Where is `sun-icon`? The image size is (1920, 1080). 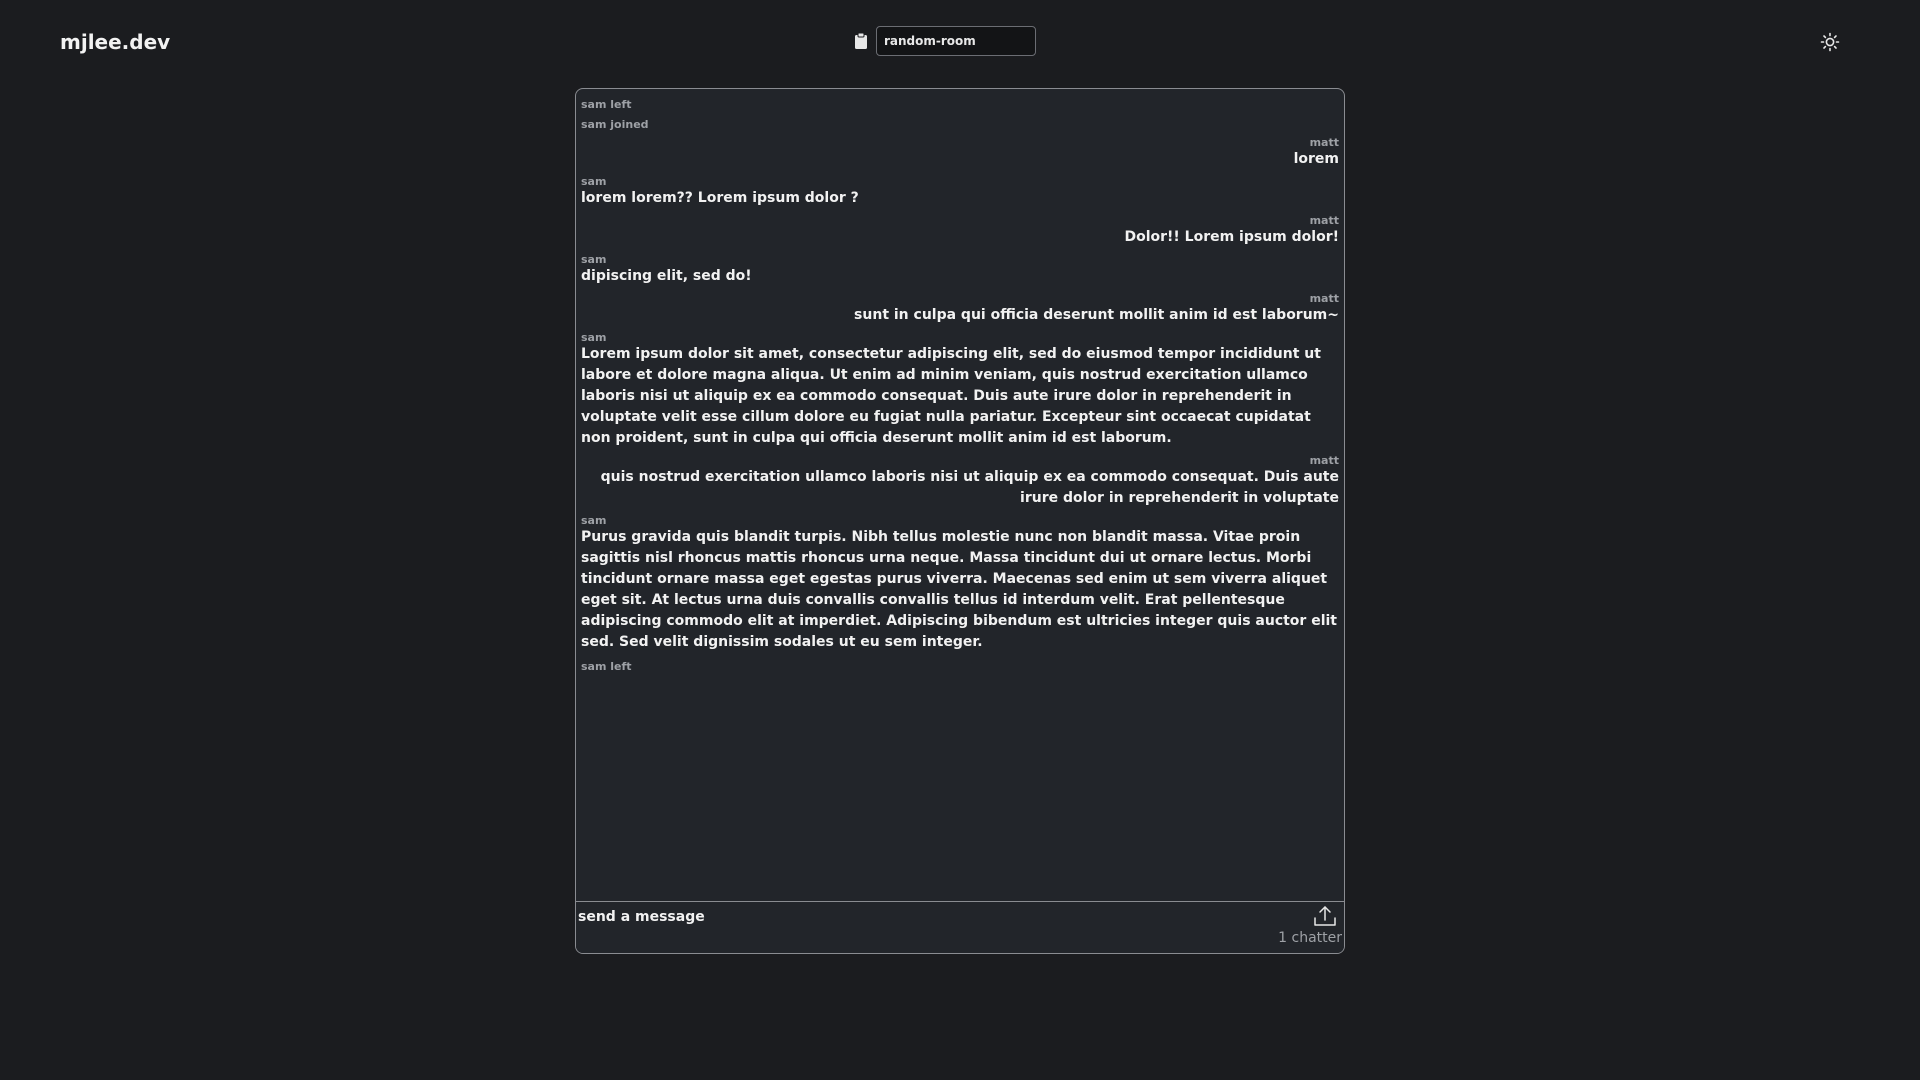
sun-icon is located at coordinates (1830, 43).